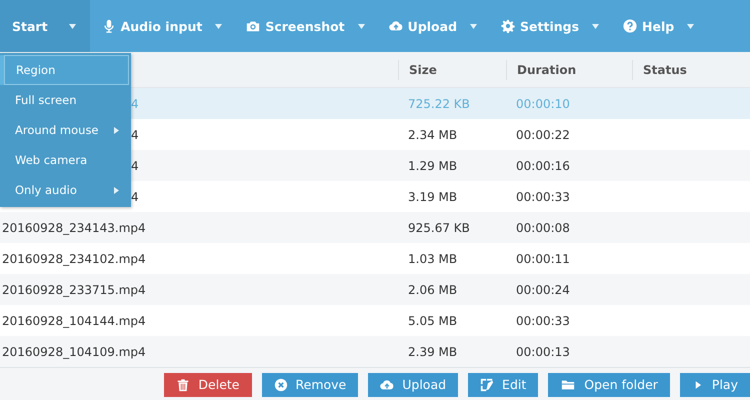 The height and width of the screenshot is (400, 750). Describe the element at coordinates (543, 227) in the screenshot. I see `table-cell-text: 00:00:08` at that location.